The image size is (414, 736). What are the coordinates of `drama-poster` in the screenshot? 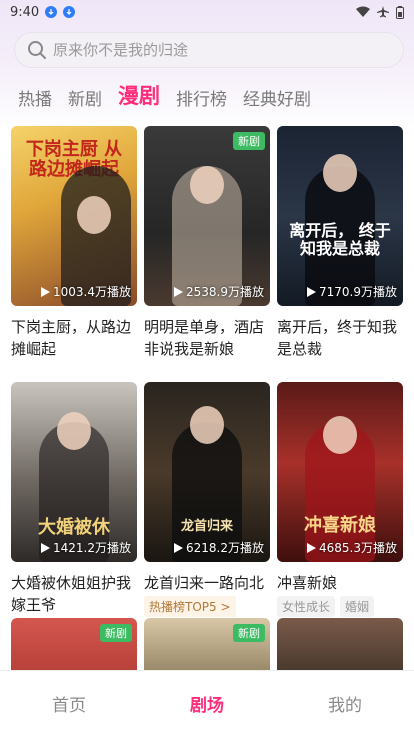 It's located at (340, 644).